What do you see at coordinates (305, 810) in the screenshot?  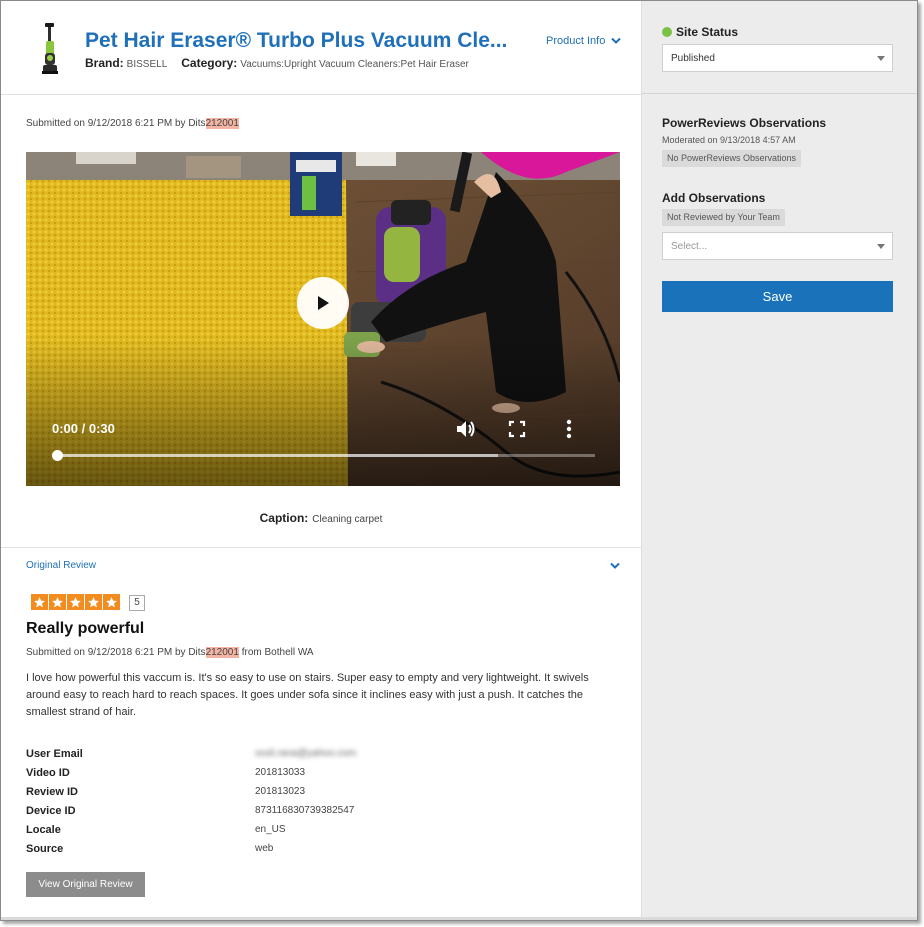 I see `detail-value: 873116830739382547` at bounding box center [305, 810].